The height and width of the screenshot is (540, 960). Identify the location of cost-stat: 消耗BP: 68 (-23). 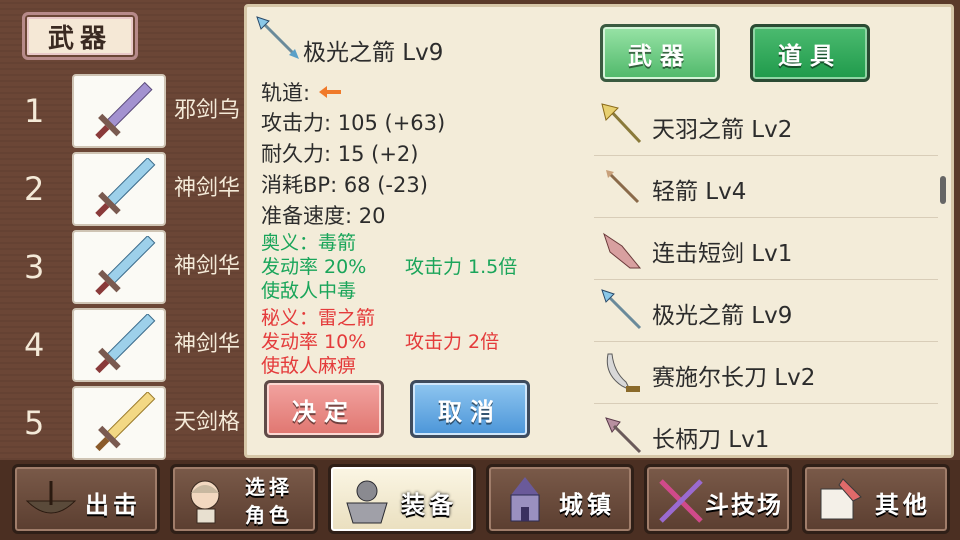
(344, 185).